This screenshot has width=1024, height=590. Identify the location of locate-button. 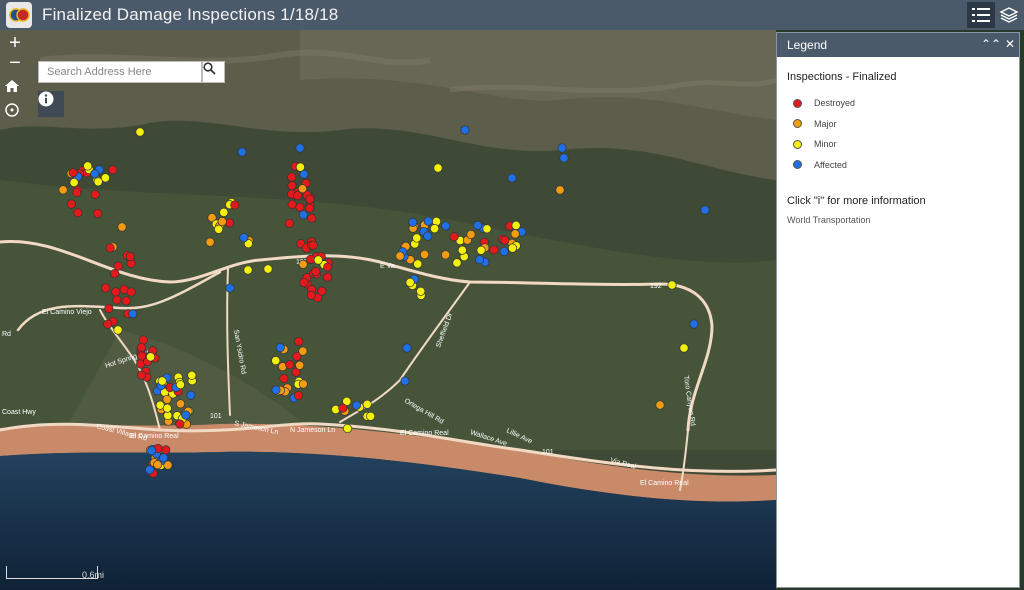
(15, 113).